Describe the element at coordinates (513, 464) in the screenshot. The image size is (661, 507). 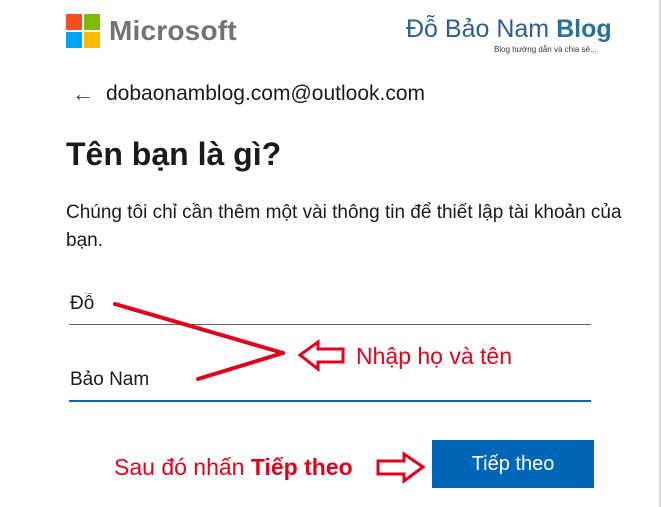
I see `next-button: Tiếp theo` at that location.